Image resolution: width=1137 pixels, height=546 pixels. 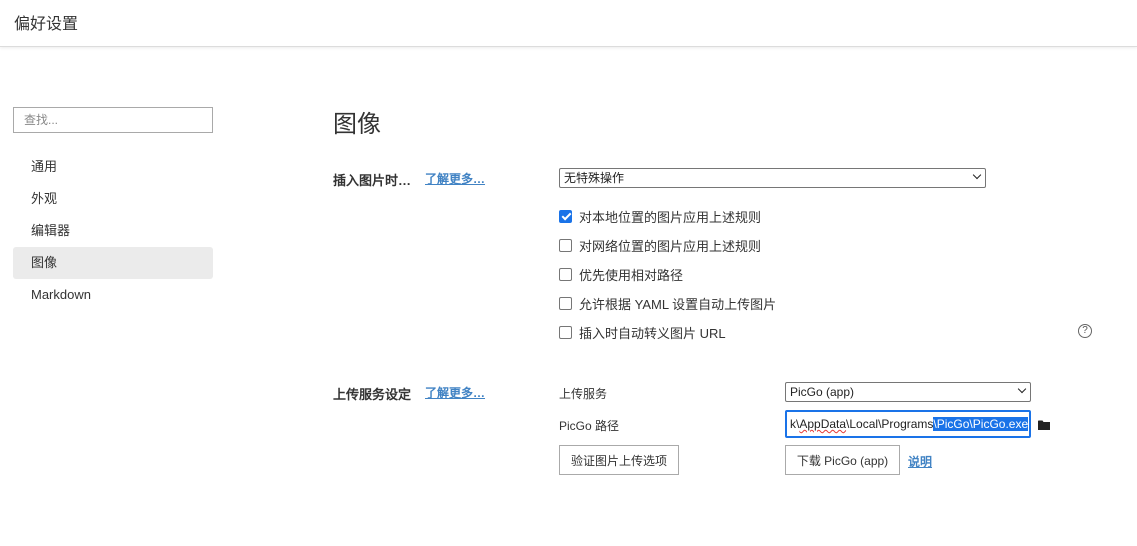 I want to click on insert-image-action-value: 无特殊操作, so click(x=594, y=178).